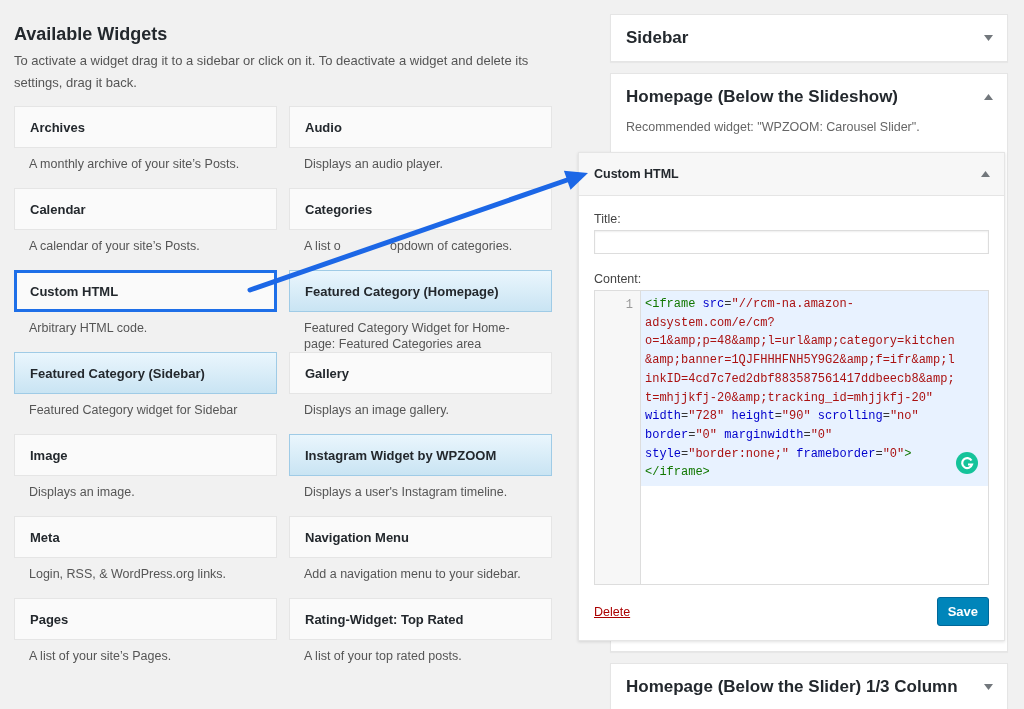  I want to click on field-label: Content:, so click(618, 279).